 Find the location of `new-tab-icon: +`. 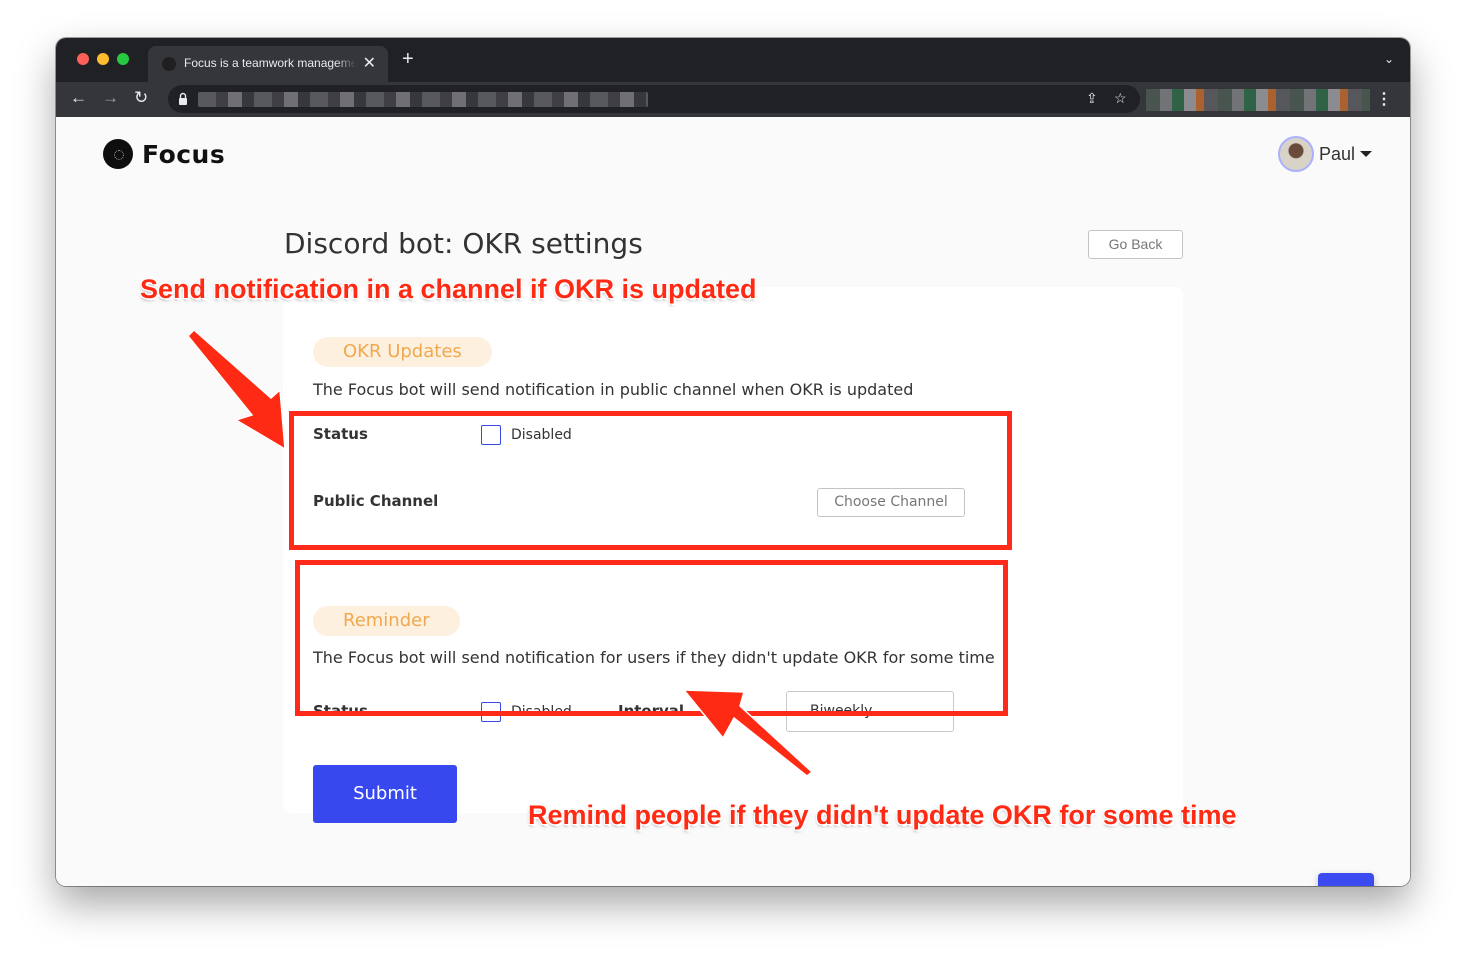

new-tab-icon: + is located at coordinates (408, 59).